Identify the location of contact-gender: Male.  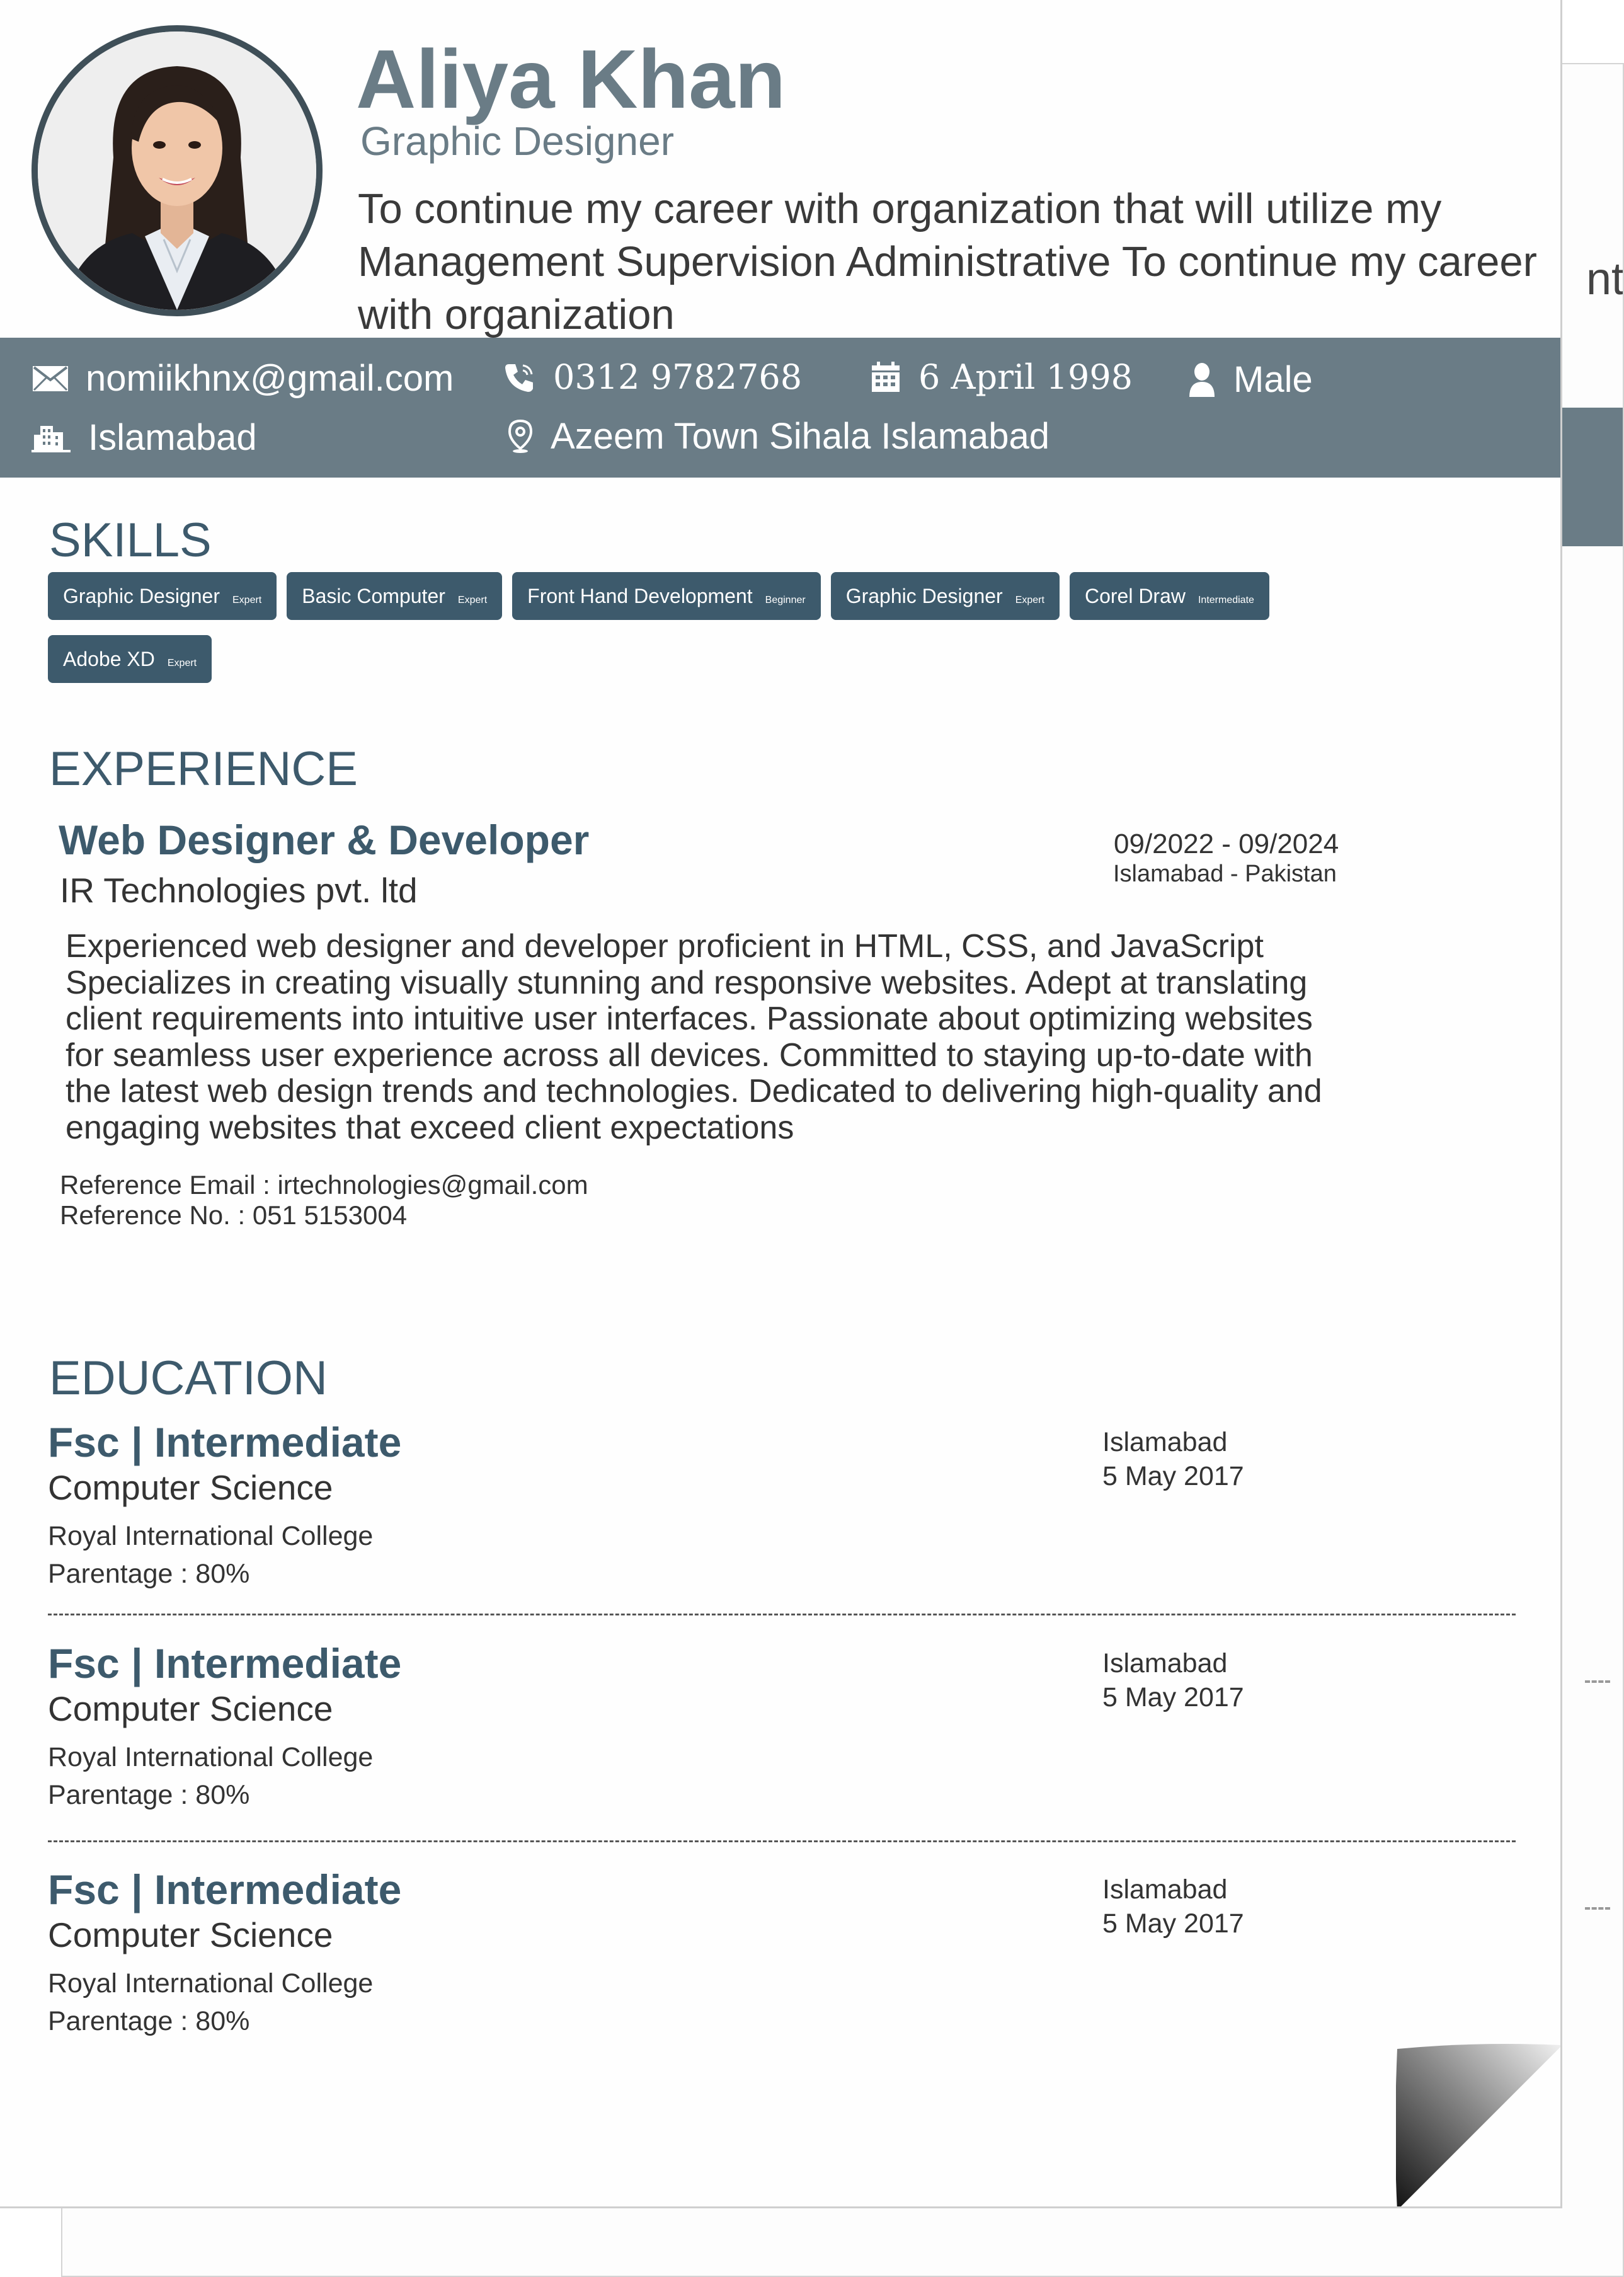
(1250, 380).